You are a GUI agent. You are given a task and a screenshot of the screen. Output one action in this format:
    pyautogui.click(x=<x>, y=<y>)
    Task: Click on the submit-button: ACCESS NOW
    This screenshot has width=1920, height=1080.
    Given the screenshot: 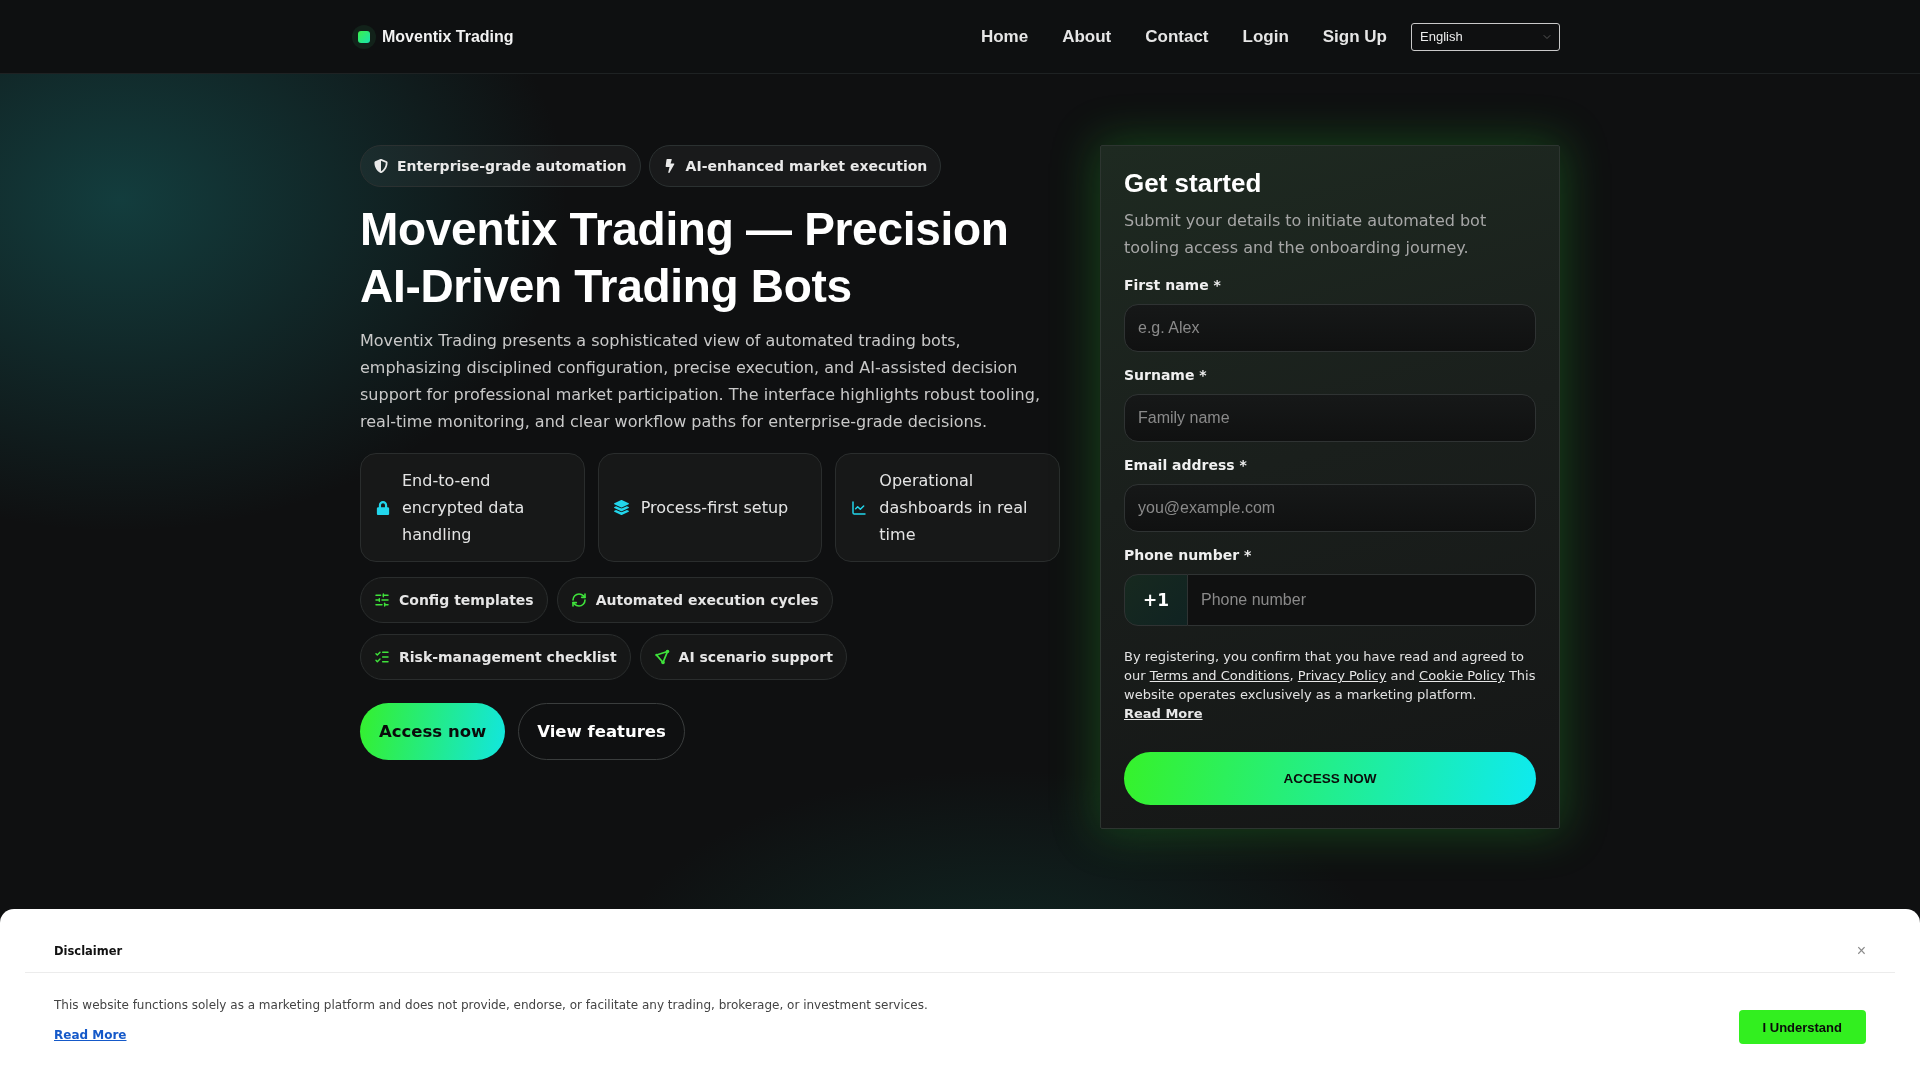 What is the action you would take?
    pyautogui.click(x=1330, y=778)
    